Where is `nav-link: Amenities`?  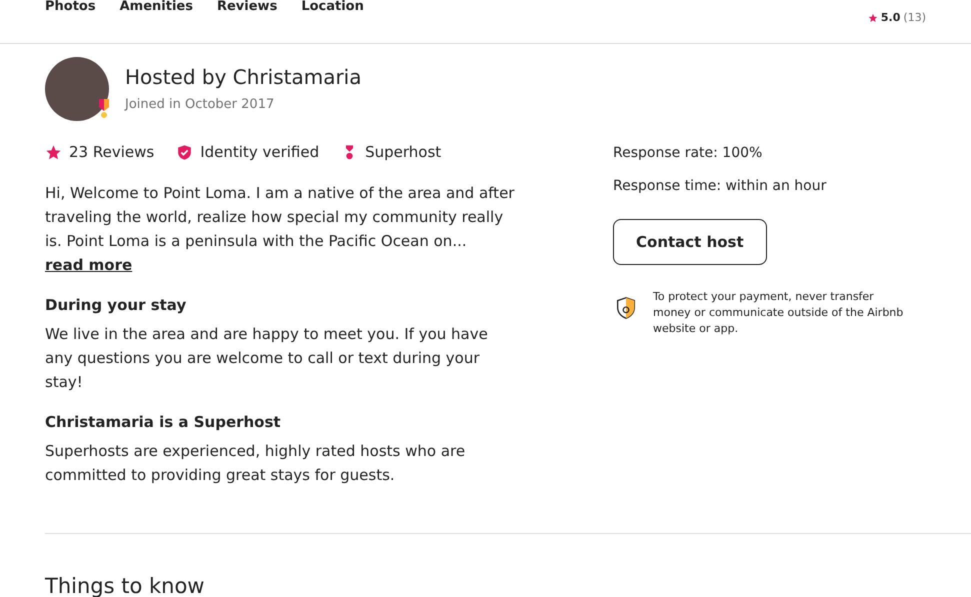
nav-link: Amenities is located at coordinates (156, 21).